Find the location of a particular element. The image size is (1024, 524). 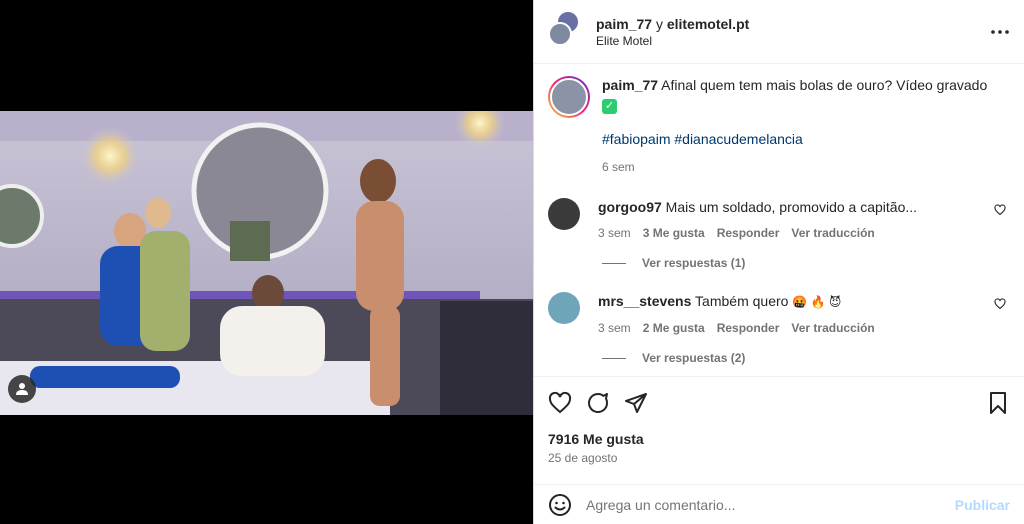

post-date: 25 de agosto is located at coordinates (583, 458).